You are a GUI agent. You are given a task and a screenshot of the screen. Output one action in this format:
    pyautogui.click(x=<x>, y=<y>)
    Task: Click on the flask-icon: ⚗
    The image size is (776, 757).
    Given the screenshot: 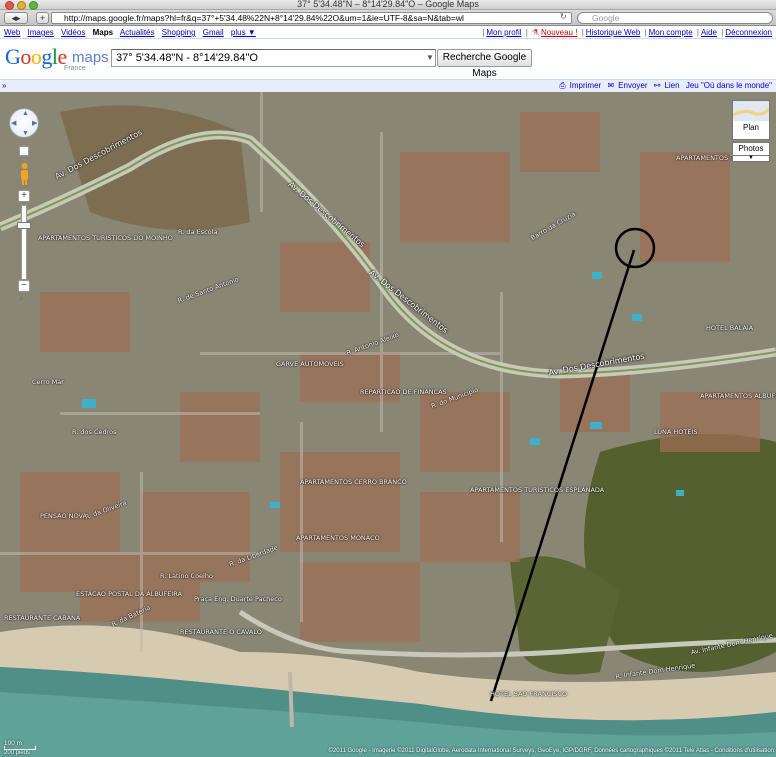 What is the action you would take?
    pyautogui.click(x=535, y=32)
    